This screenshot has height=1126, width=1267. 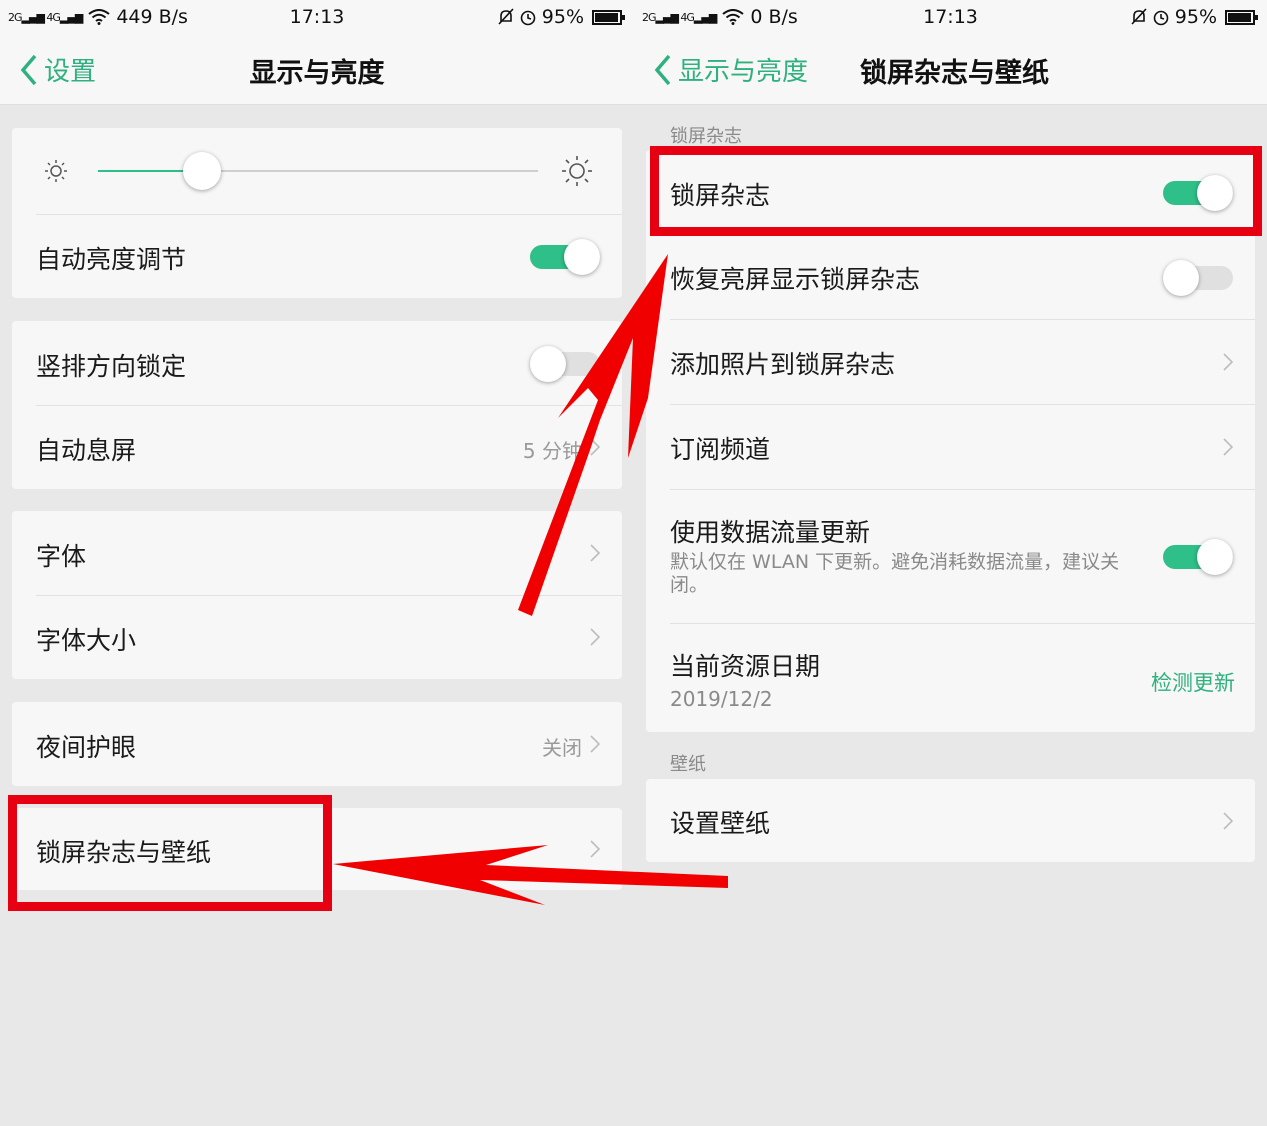 I want to click on brightness-card: 自动亮度调节, so click(x=317, y=213).